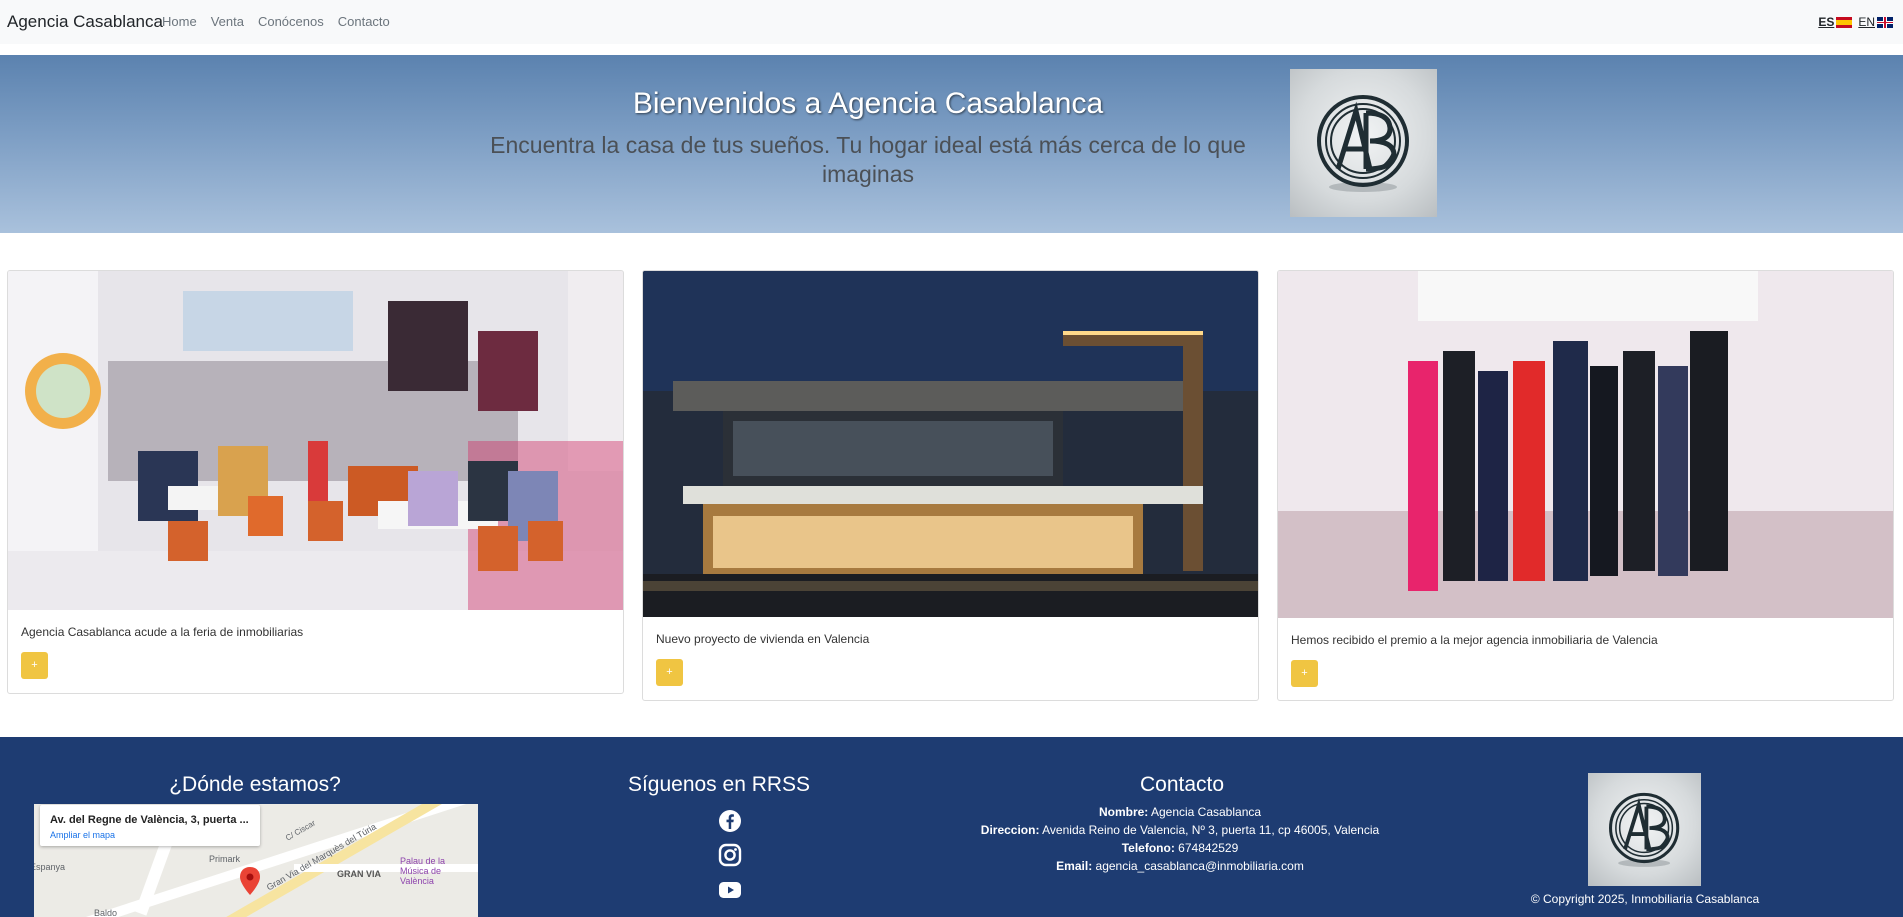 This screenshot has width=1903, height=917. What do you see at coordinates (224, 859) in the screenshot?
I see `map-label: Primark` at bounding box center [224, 859].